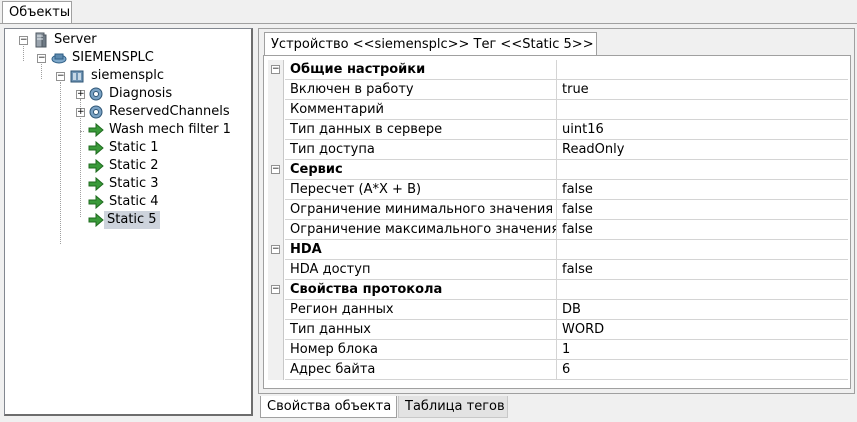 The height and width of the screenshot is (422, 857). What do you see at coordinates (421, 230) in the screenshot?
I see `property-name: Ограничение максимального значения` at bounding box center [421, 230].